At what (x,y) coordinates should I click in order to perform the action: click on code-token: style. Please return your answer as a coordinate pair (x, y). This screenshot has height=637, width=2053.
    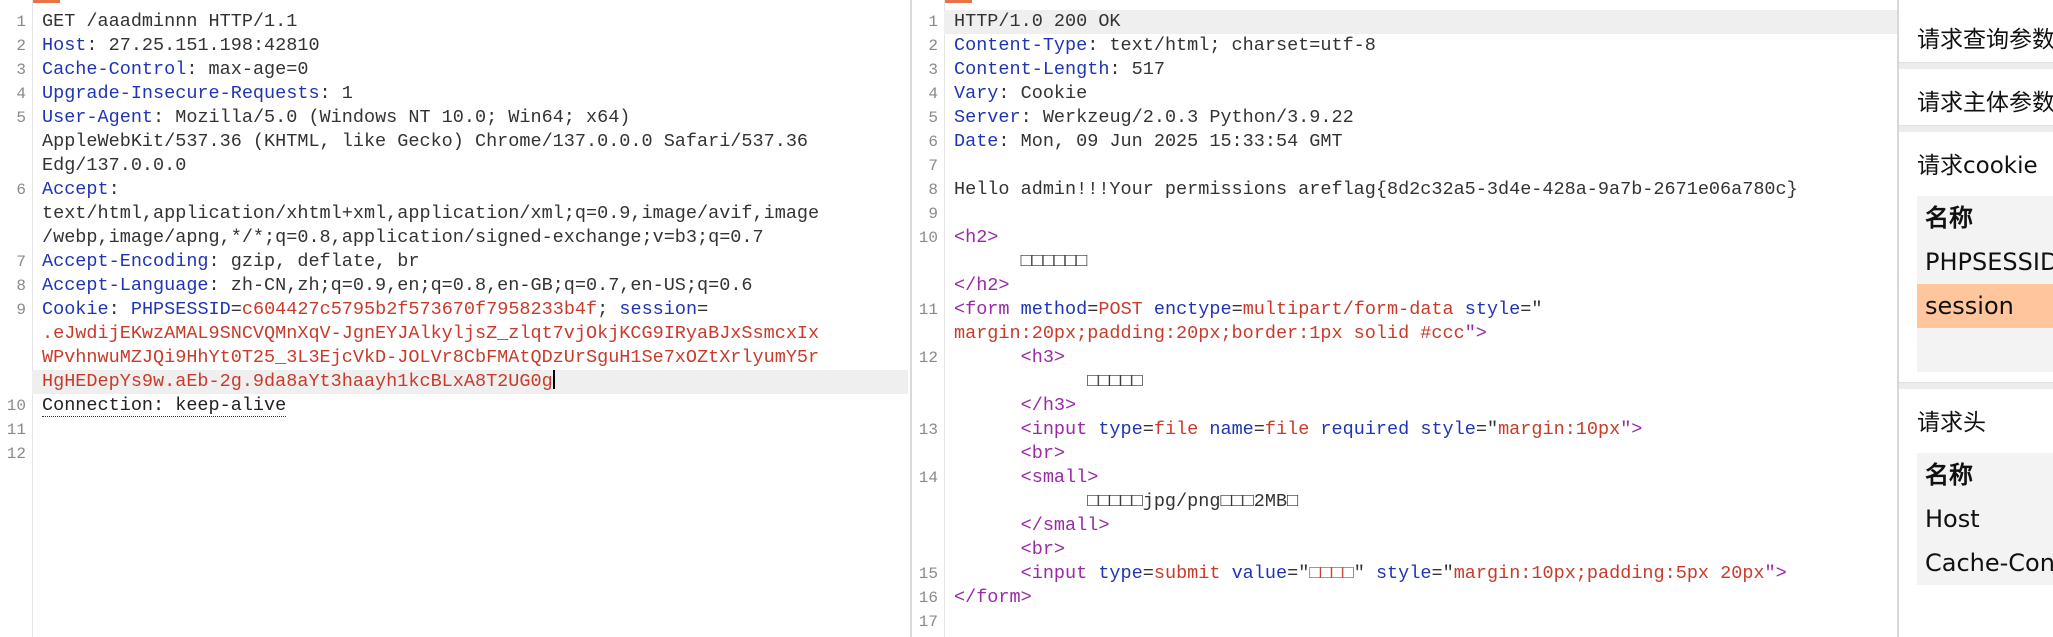
    Looking at the image, I should click on (1403, 573).